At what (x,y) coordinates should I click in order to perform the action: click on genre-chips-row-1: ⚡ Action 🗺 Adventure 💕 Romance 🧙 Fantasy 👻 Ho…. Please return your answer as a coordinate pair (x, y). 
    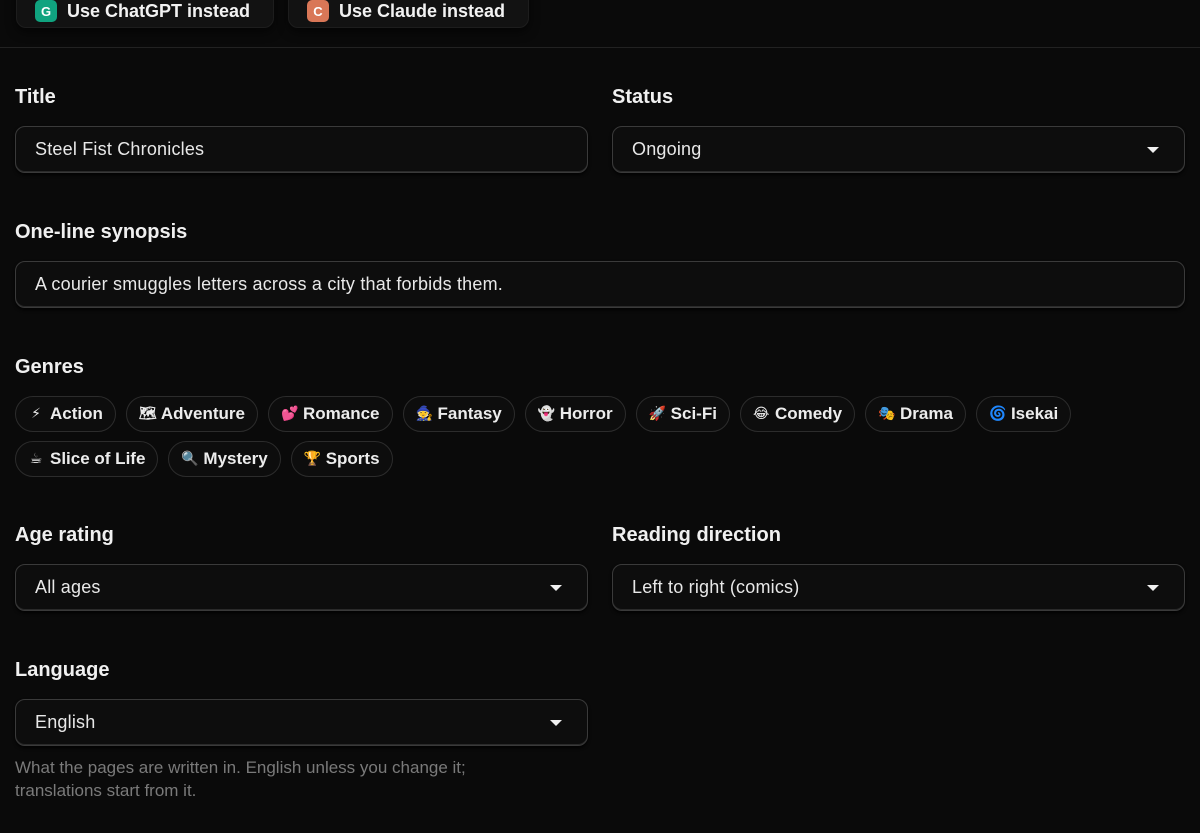
    Looking at the image, I should click on (543, 414).